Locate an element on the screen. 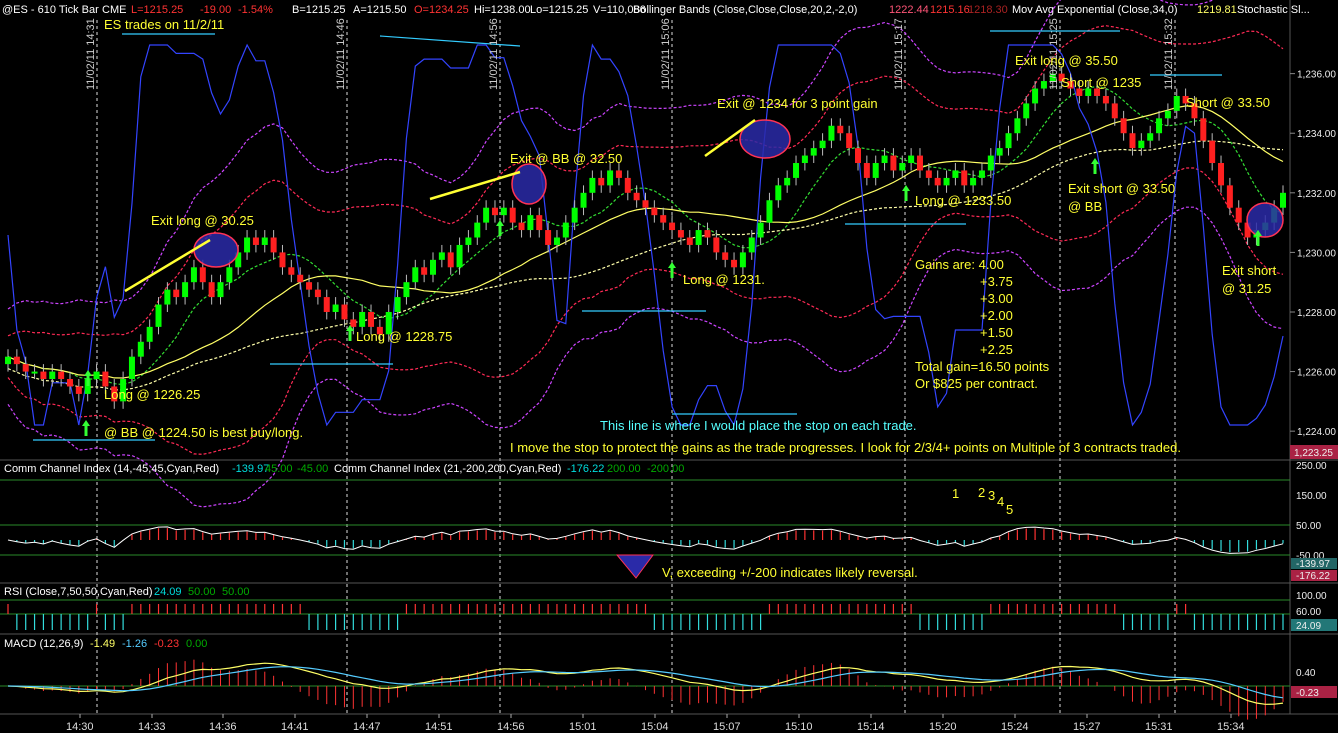  time-tick-label: 14:51 is located at coordinates (439, 727).